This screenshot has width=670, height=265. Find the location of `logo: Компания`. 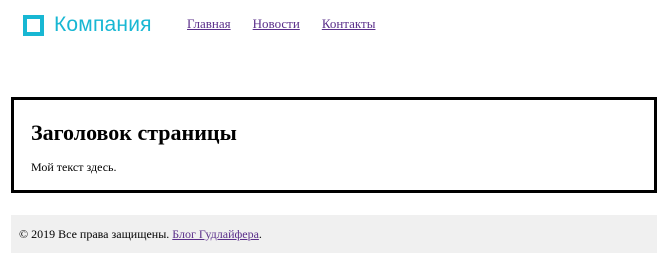

logo: Компания is located at coordinates (87, 25).